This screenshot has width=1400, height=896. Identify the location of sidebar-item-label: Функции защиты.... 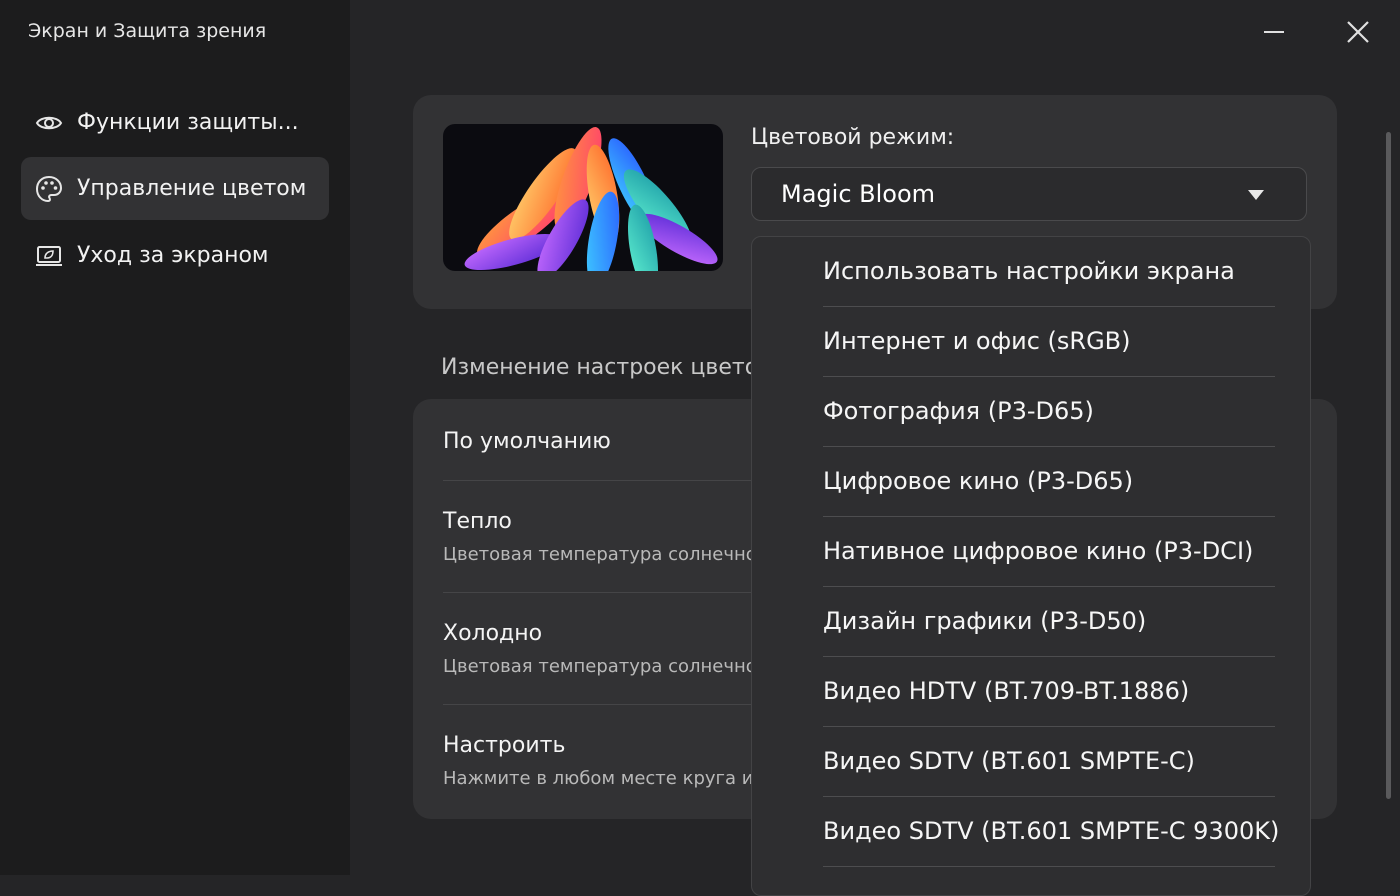
(188, 122).